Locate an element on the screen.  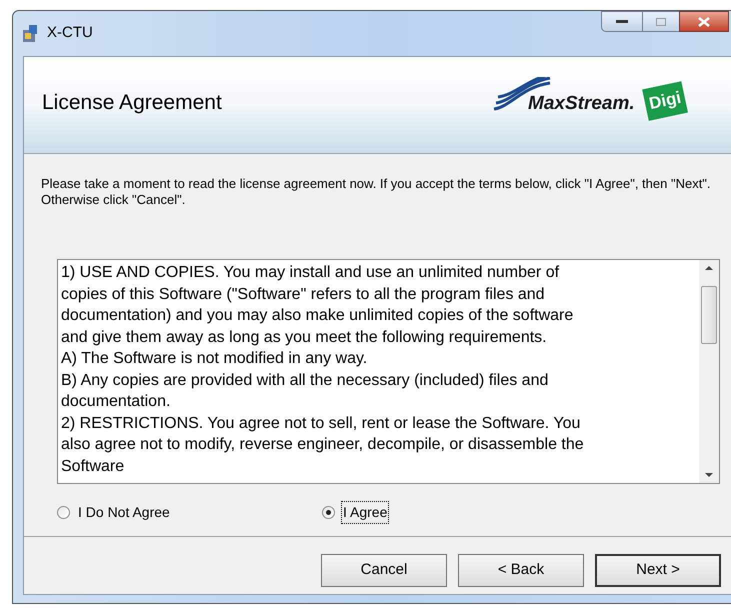
logo-text: MaxStream. is located at coordinates (581, 104).